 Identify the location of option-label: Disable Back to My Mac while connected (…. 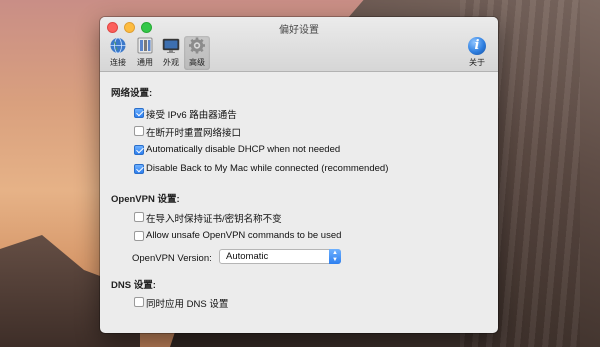
(267, 168).